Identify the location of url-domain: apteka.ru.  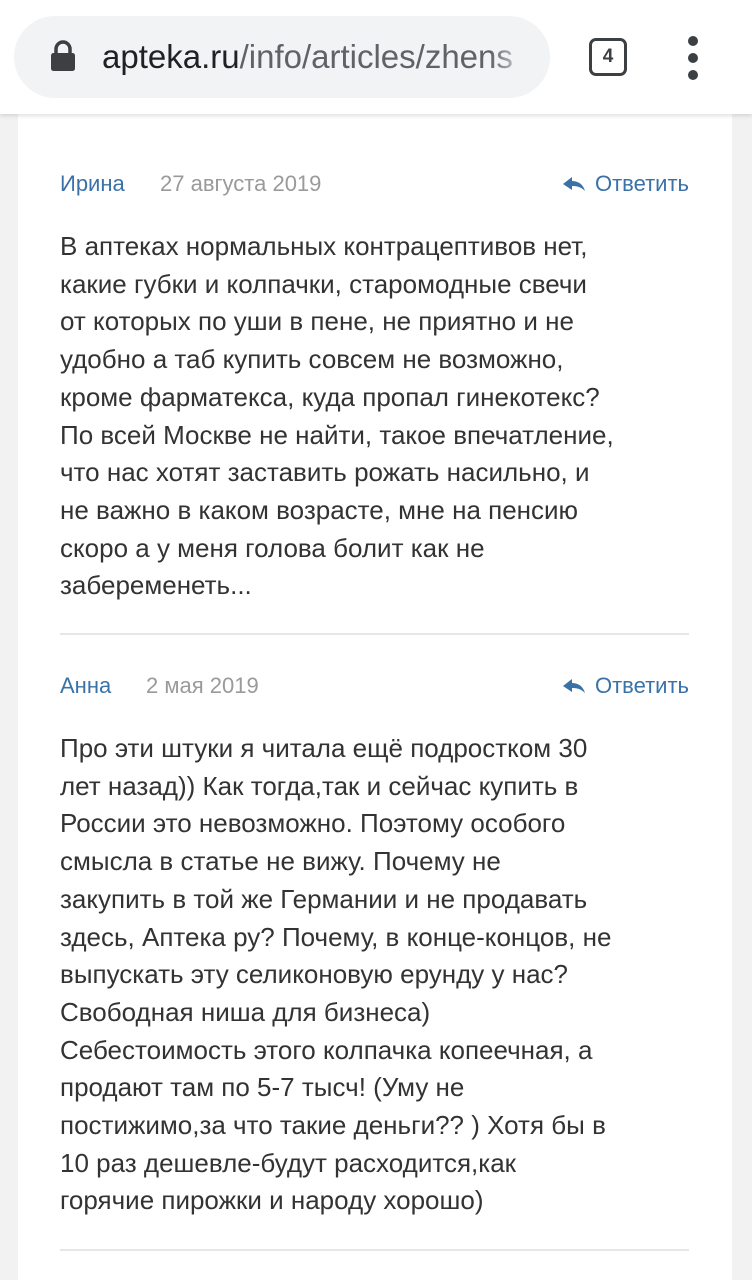
(171, 56).